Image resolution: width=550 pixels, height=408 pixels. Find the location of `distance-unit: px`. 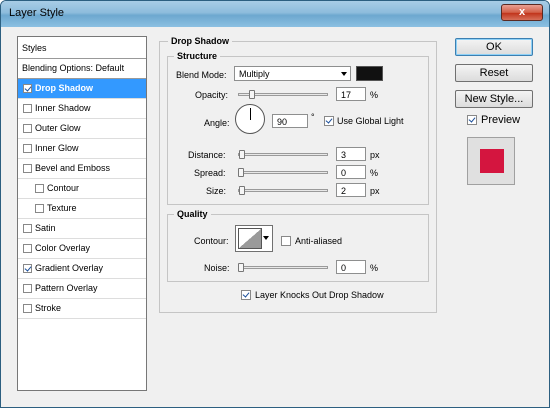

distance-unit: px is located at coordinates (375, 155).